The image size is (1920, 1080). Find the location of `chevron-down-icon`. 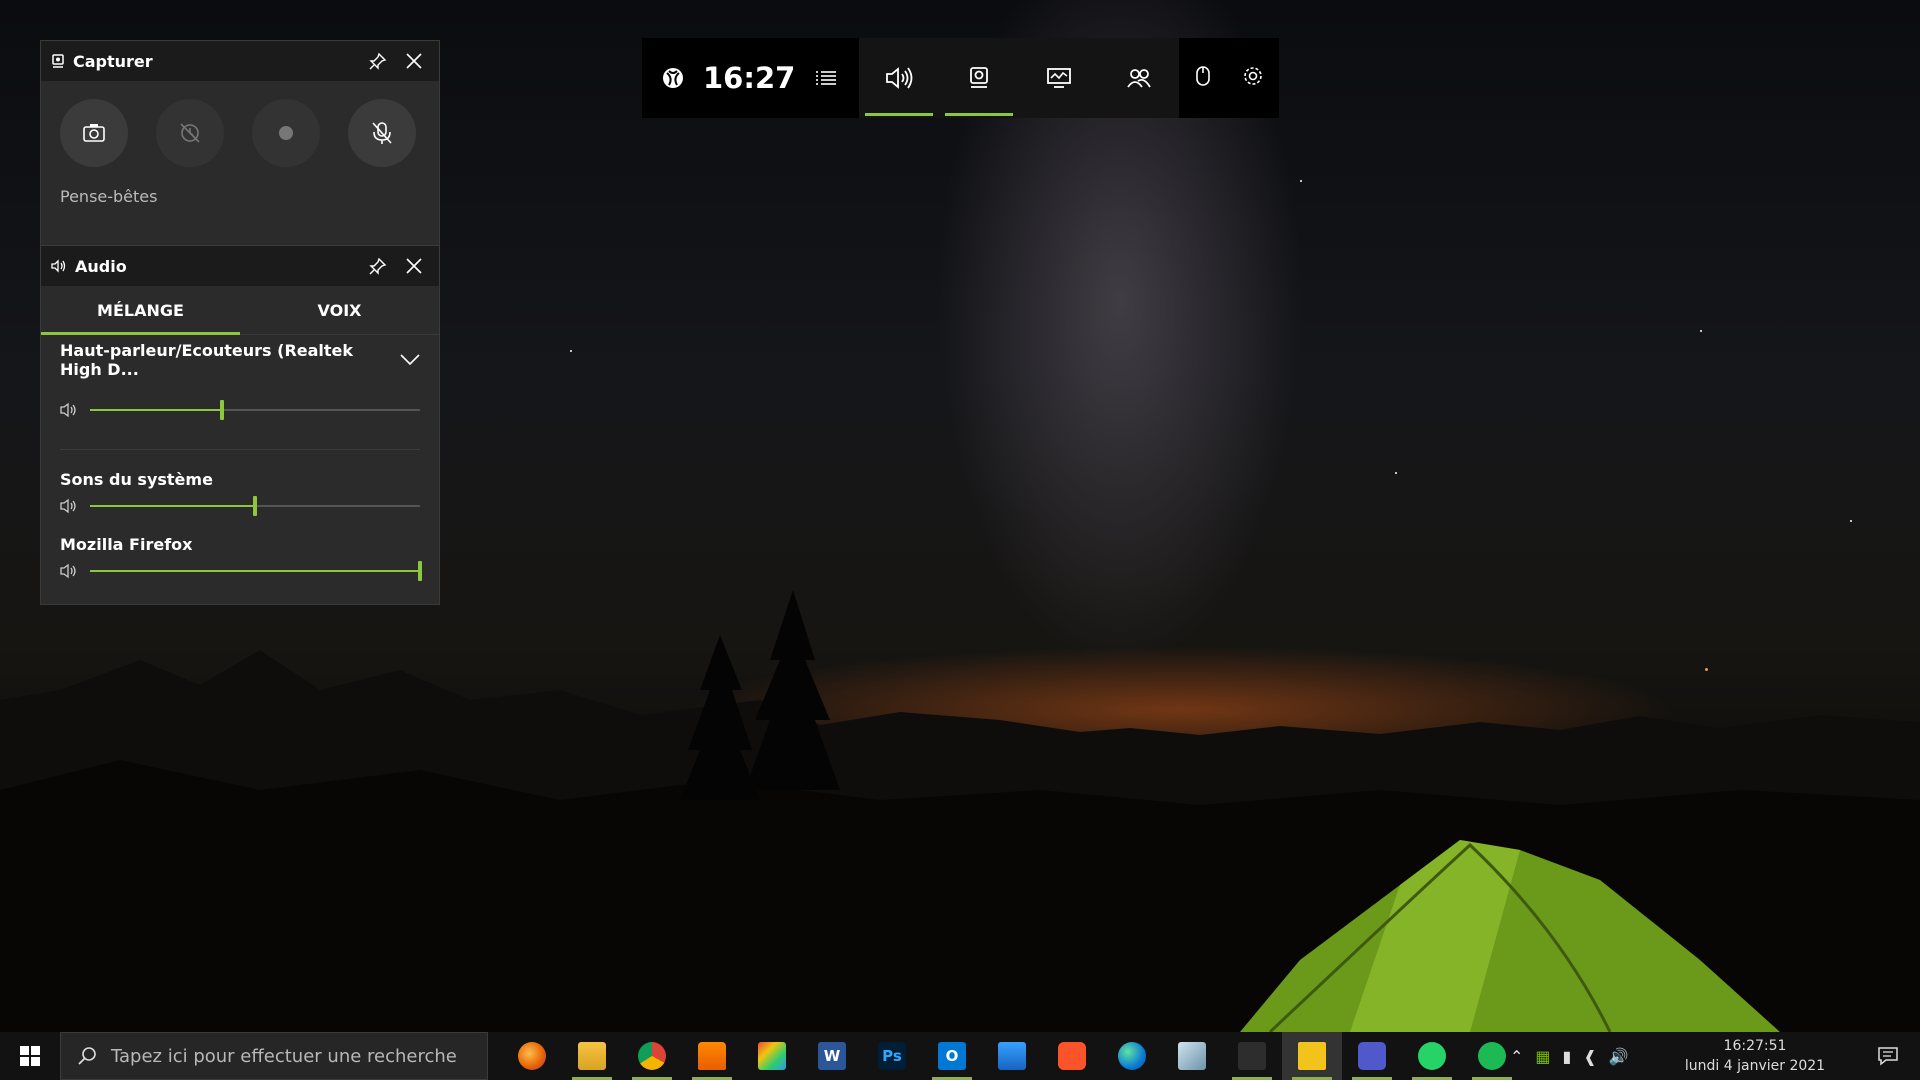

chevron-down-icon is located at coordinates (410, 360).